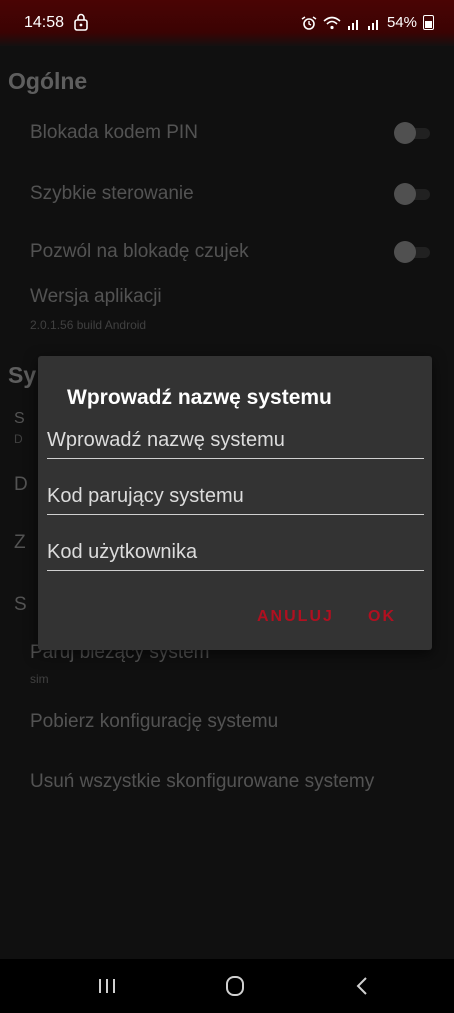 This screenshot has width=454, height=1013. Describe the element at coordinates (401, 22) in the screenshot. I see `battery-percent: 54%` at that location.